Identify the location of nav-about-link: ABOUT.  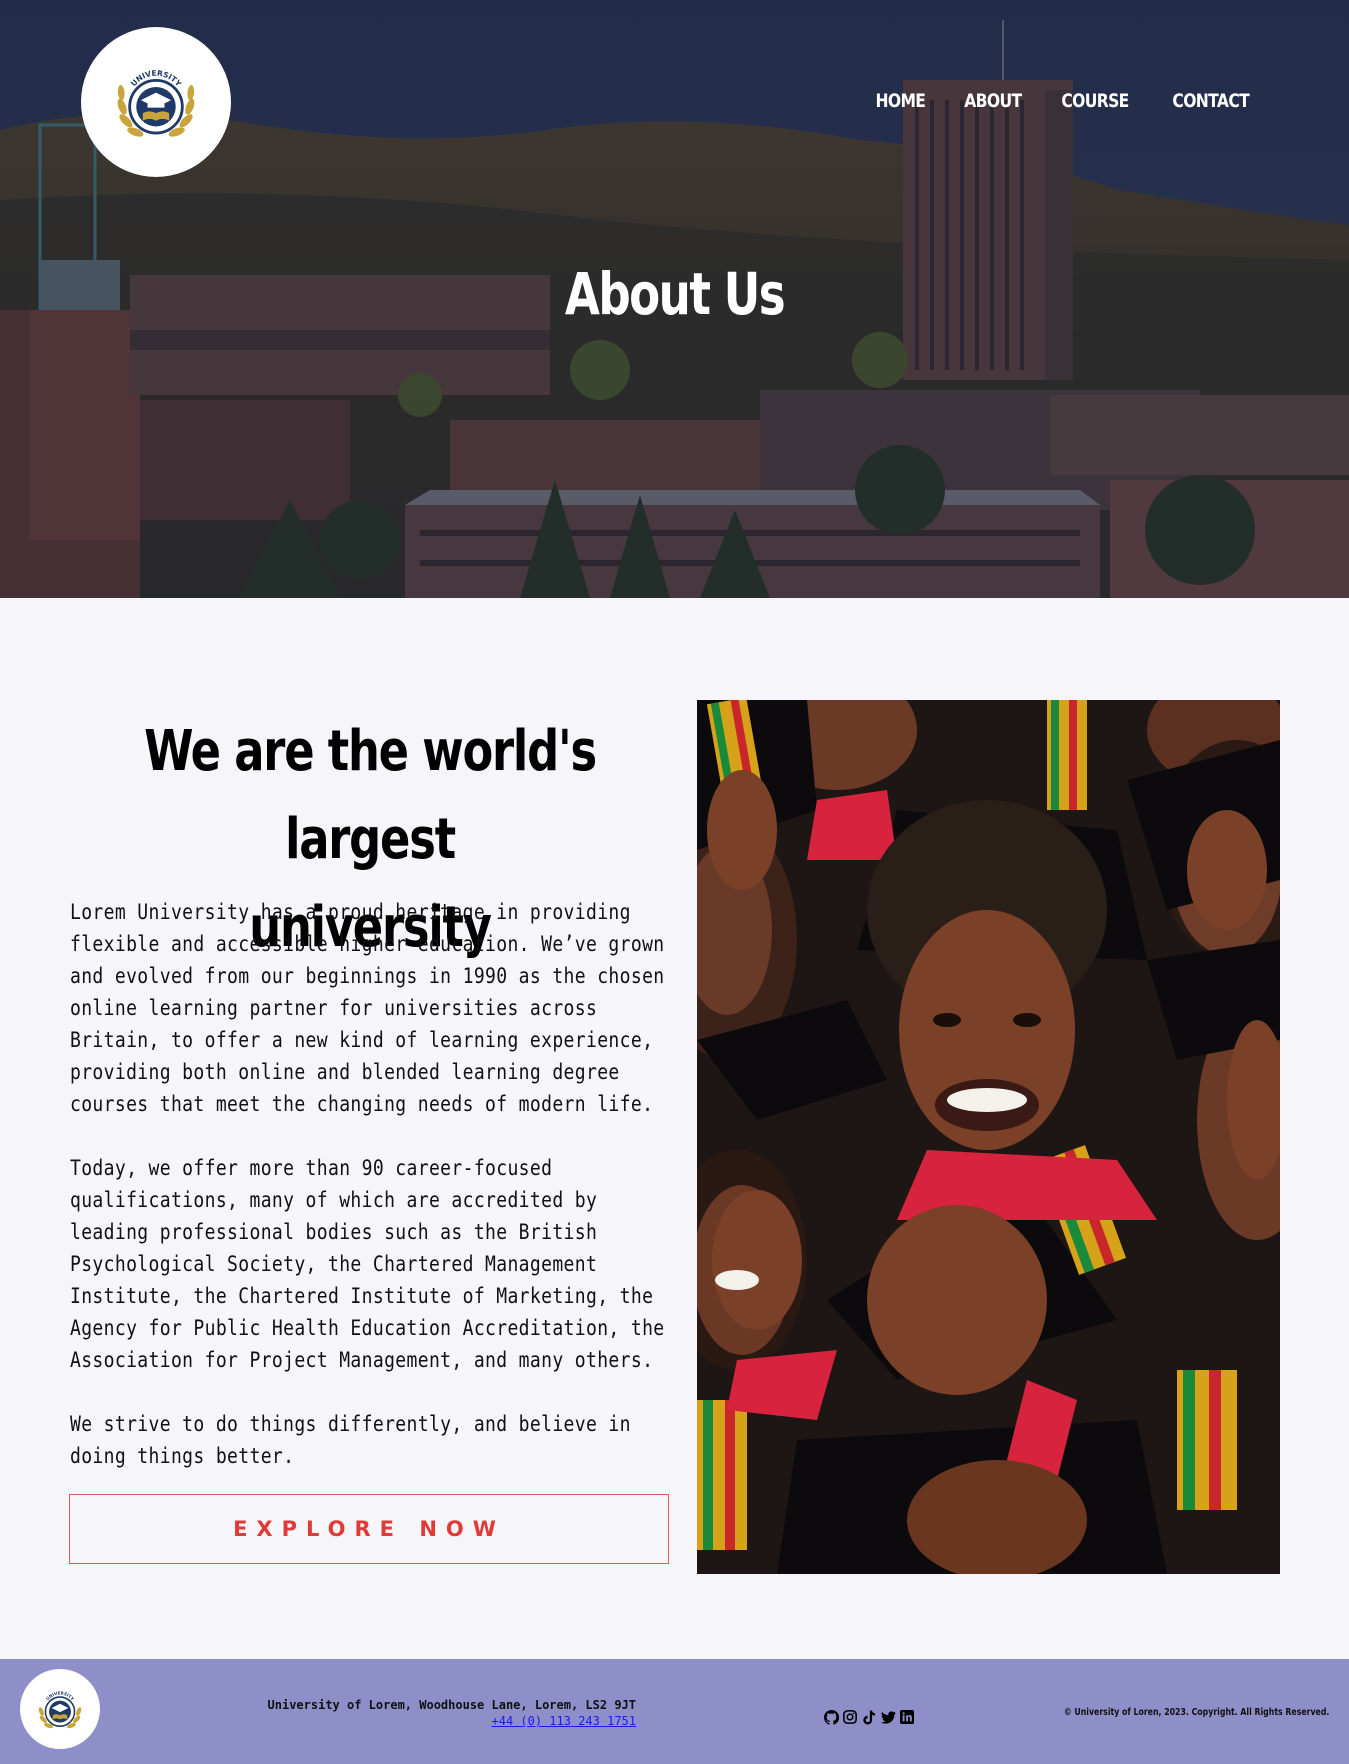
(993, 101).